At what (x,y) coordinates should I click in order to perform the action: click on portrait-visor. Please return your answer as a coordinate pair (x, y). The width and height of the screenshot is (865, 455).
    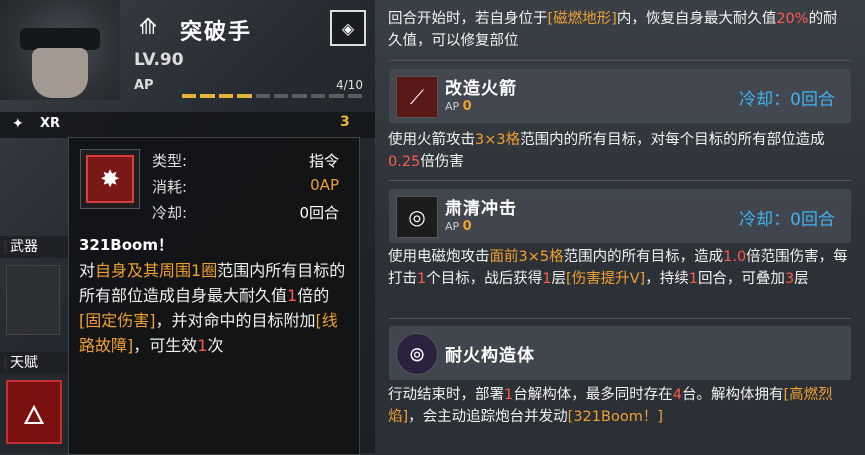
    Looking at the image, I should click on (60, 39).